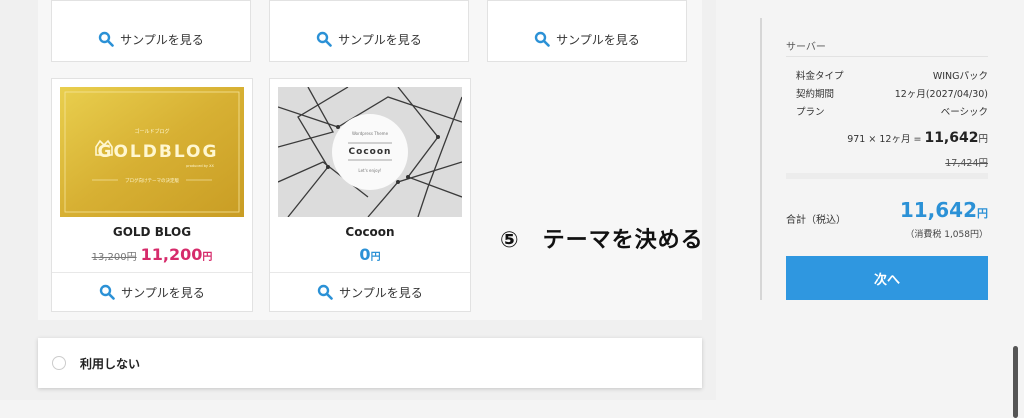 This screenshot has width=1024, height=418. Describe the element at coordinates (110, 363) in the screenshot. I see `no-use-label: 利用しない` at that location.